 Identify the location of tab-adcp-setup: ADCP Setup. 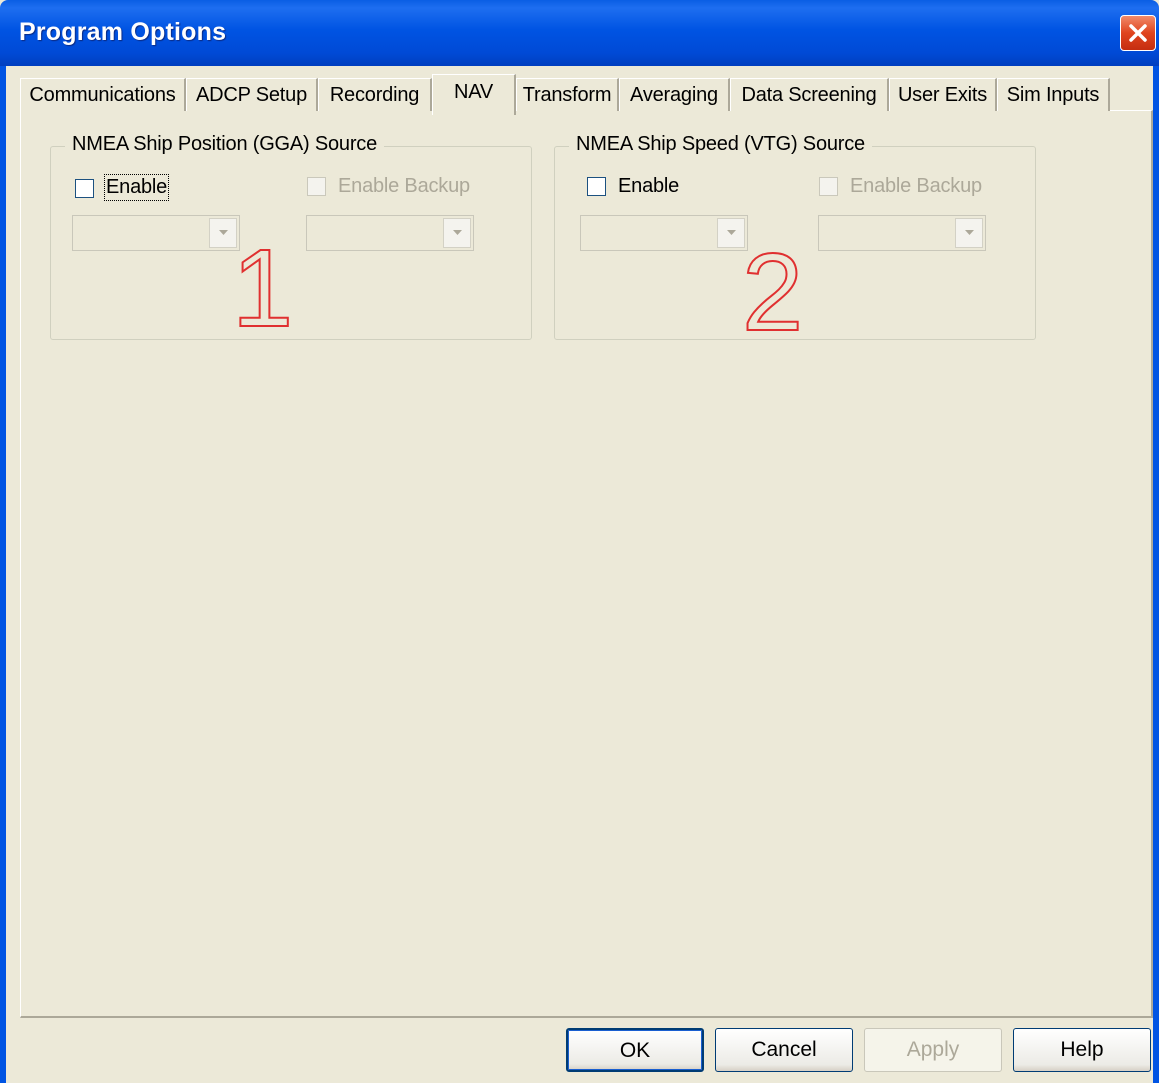
(252, 94).